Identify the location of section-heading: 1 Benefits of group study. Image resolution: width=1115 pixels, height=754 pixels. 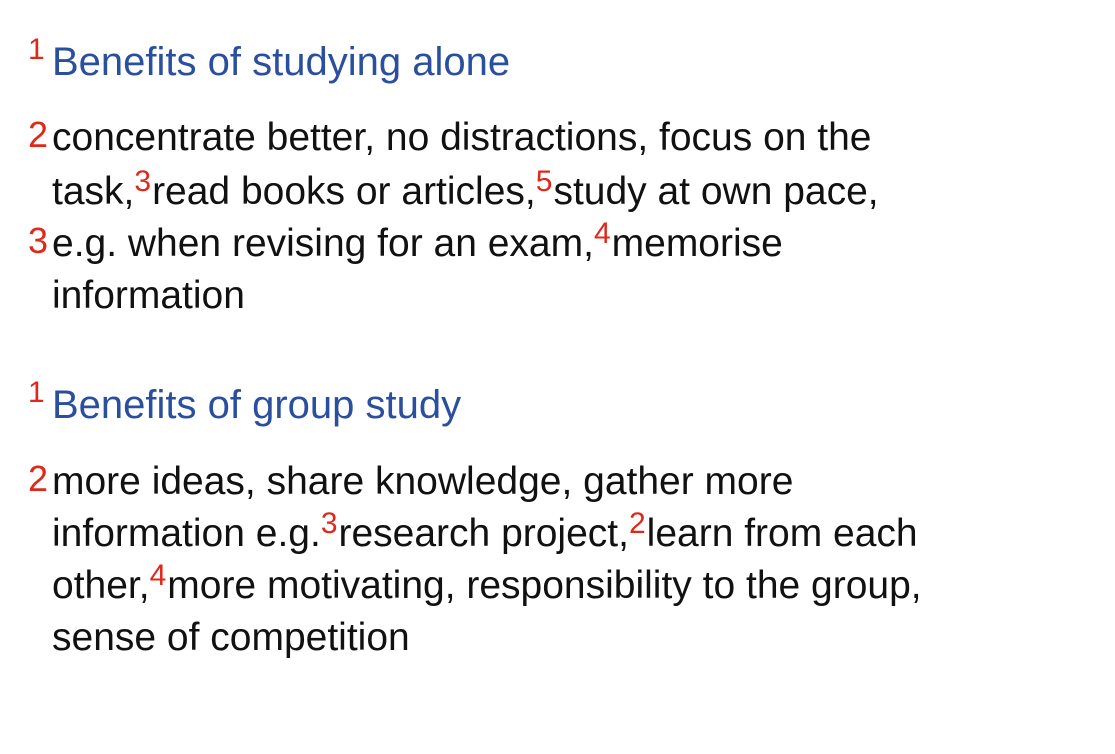
(245, 403).